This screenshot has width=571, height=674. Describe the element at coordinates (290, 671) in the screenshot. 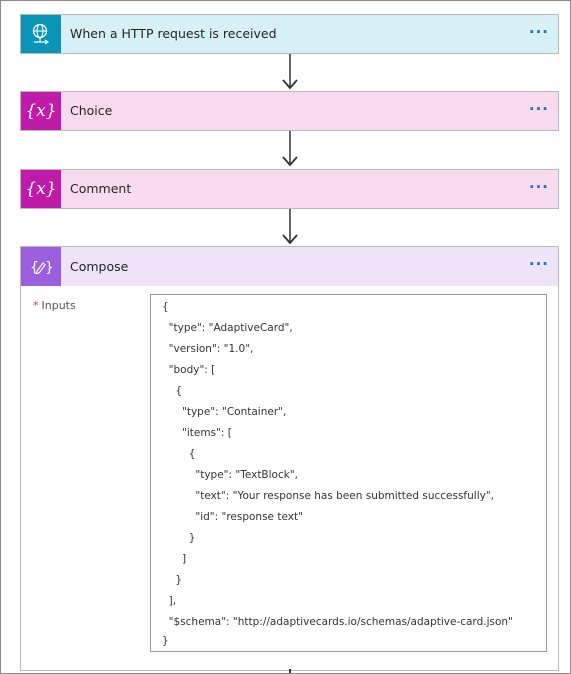

I see `connector-line` at that location.